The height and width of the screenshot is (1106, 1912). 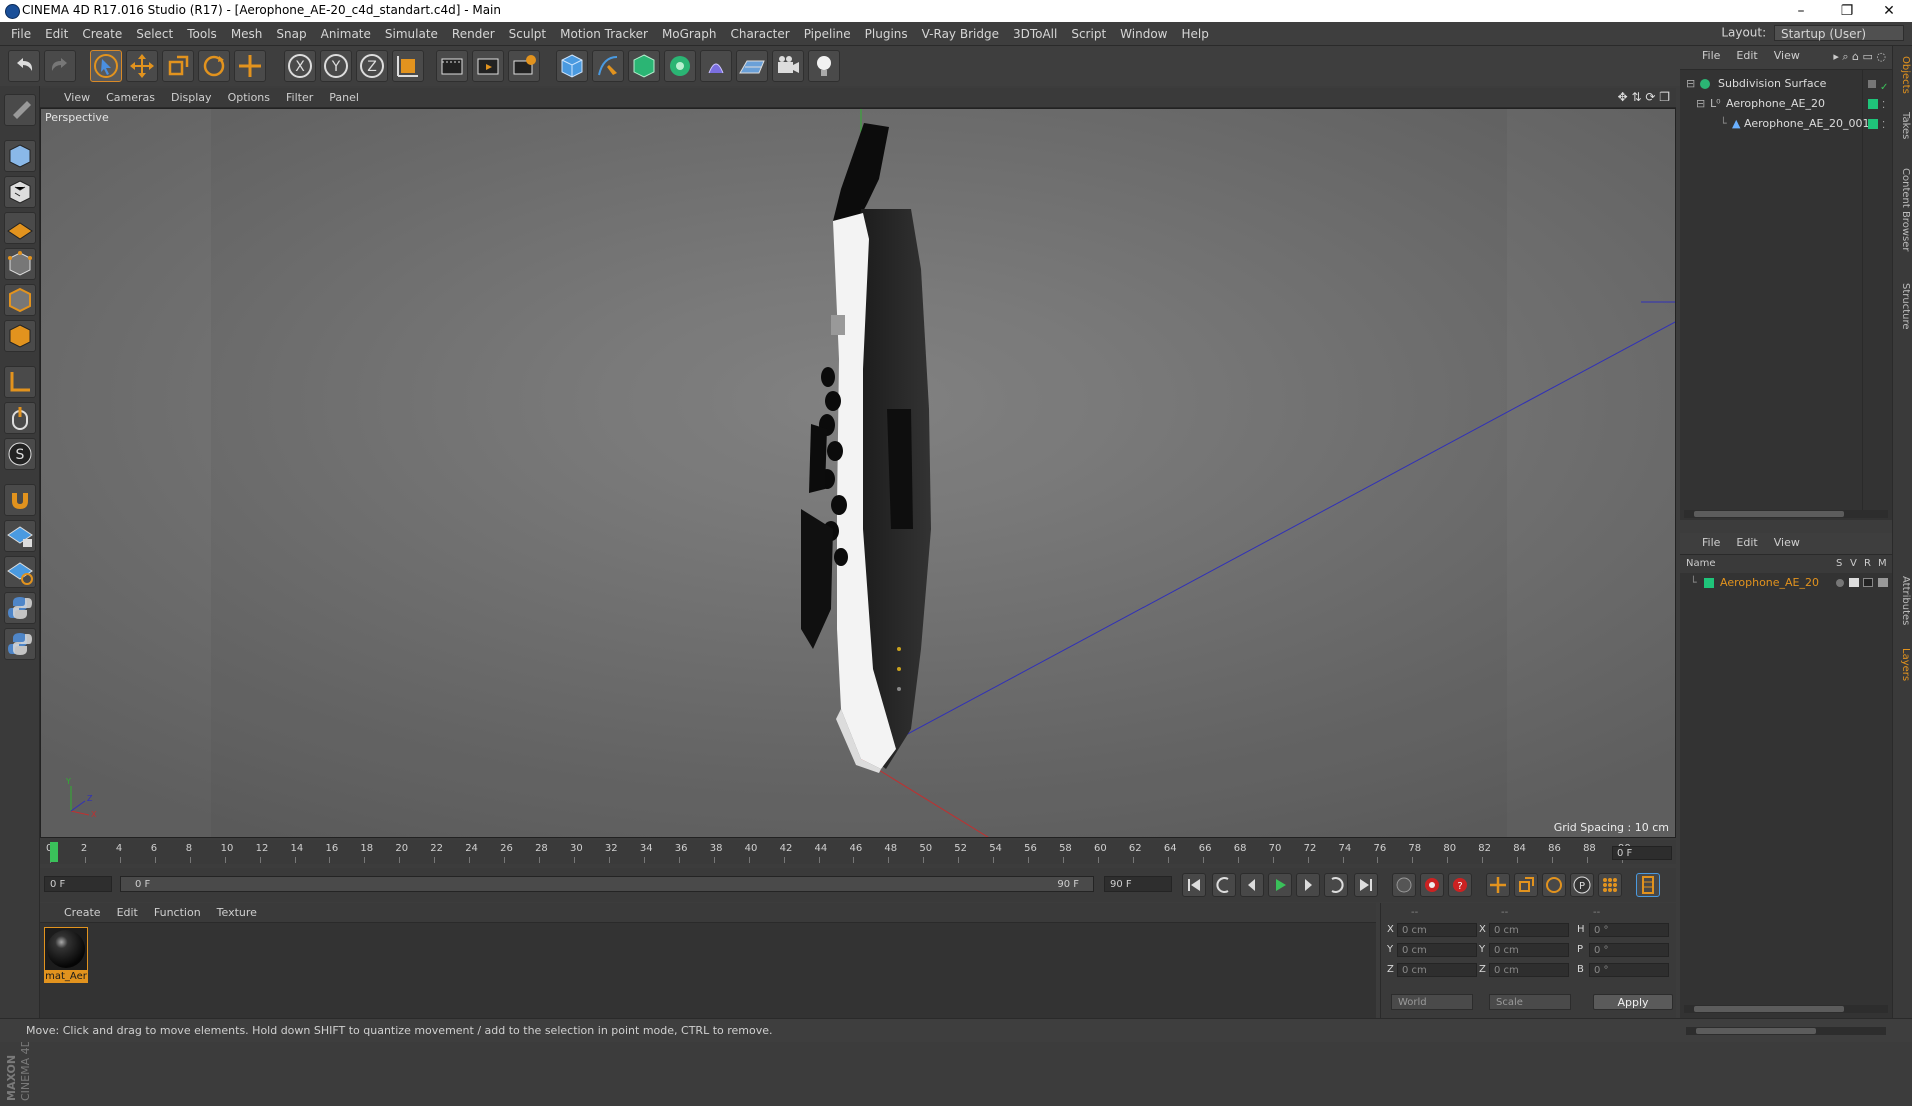 What do you see at coordinates (1644, 97) in the screenshot?
I see `viewport-nav-icons: ✥ ⇅ ⟳ ❐` at bounding box center [1644, 97].